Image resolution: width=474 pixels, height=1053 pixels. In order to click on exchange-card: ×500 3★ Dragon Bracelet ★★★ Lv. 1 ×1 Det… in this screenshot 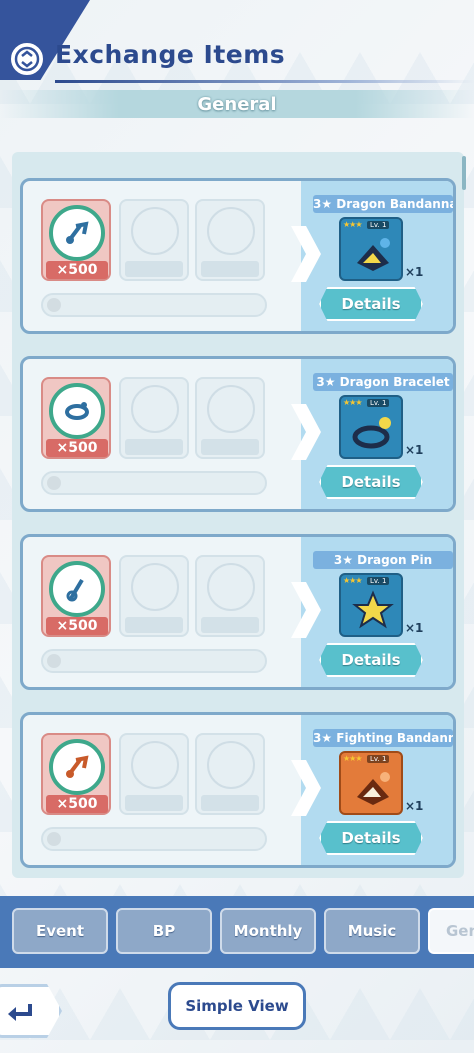, I will do `click(238, 434)`.